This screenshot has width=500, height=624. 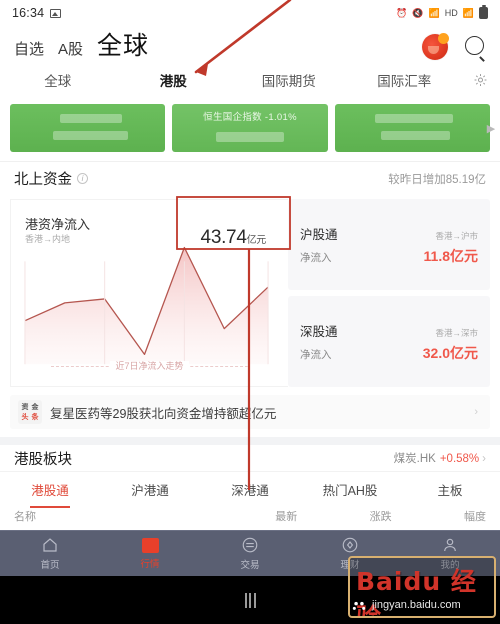 I want to click on column-header-change: 涨跌, so click(x=344, y=516).